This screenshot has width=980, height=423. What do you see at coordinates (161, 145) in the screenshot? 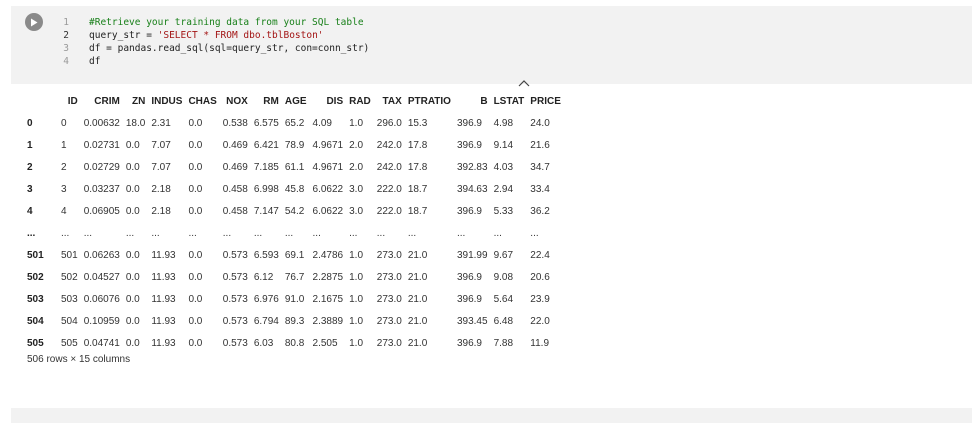
I see `table-cell: 7.07` at bounding box center [161, 145].